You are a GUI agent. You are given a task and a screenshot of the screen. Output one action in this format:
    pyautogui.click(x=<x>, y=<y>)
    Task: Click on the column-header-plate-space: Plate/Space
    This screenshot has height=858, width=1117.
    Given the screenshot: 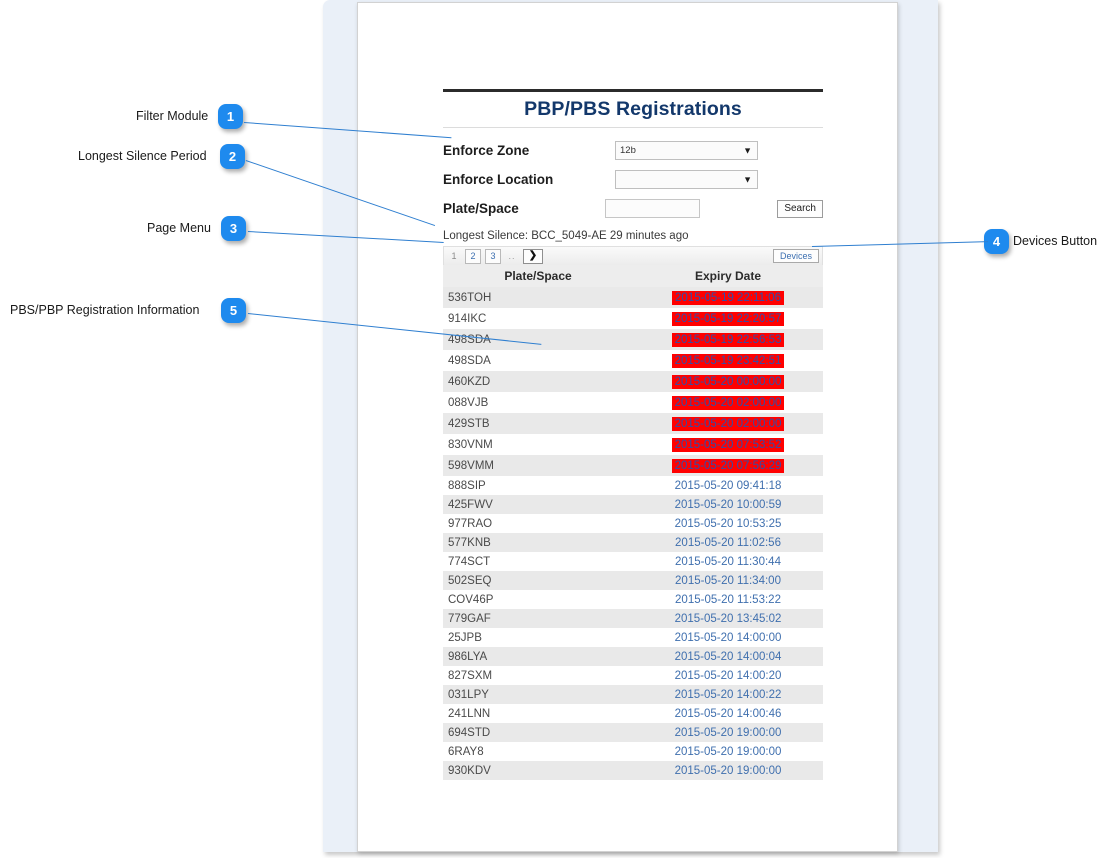 What is the action you would take?
    pyautogui.click(x=538, y=276)
    